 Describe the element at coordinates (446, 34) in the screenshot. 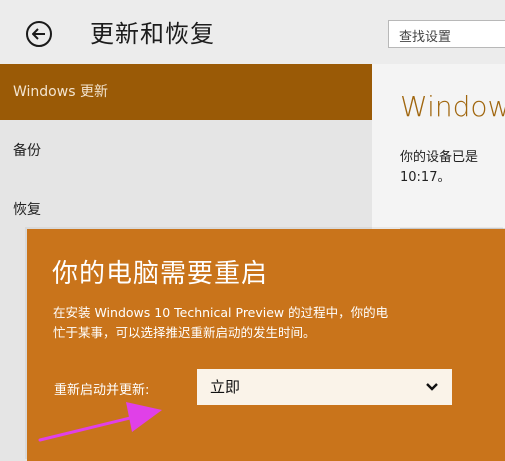

I see `search-input: 查找设置` at that location.